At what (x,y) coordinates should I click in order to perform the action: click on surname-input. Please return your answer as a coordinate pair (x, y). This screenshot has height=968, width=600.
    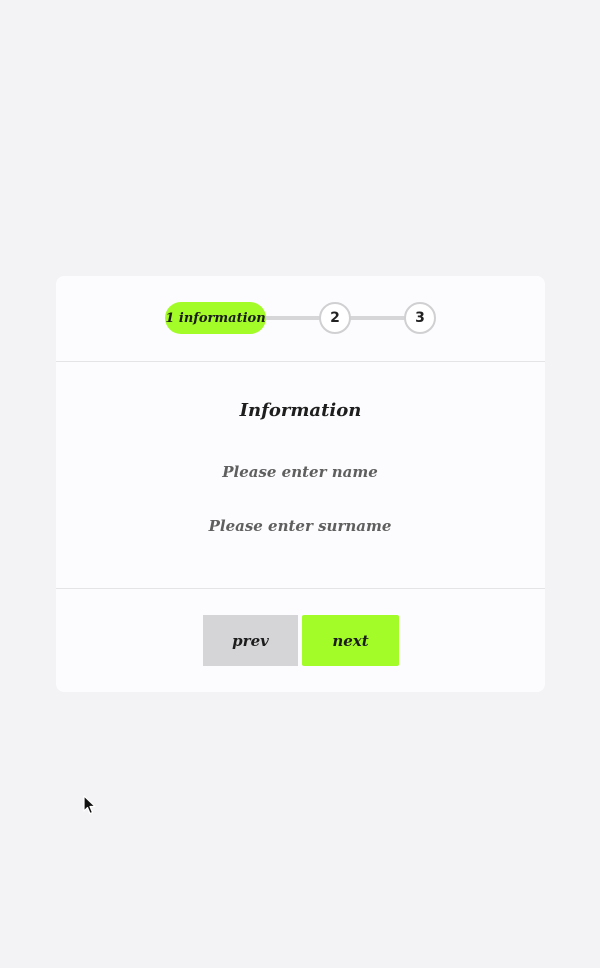
    Looking at the image, I should click on (300, 526).